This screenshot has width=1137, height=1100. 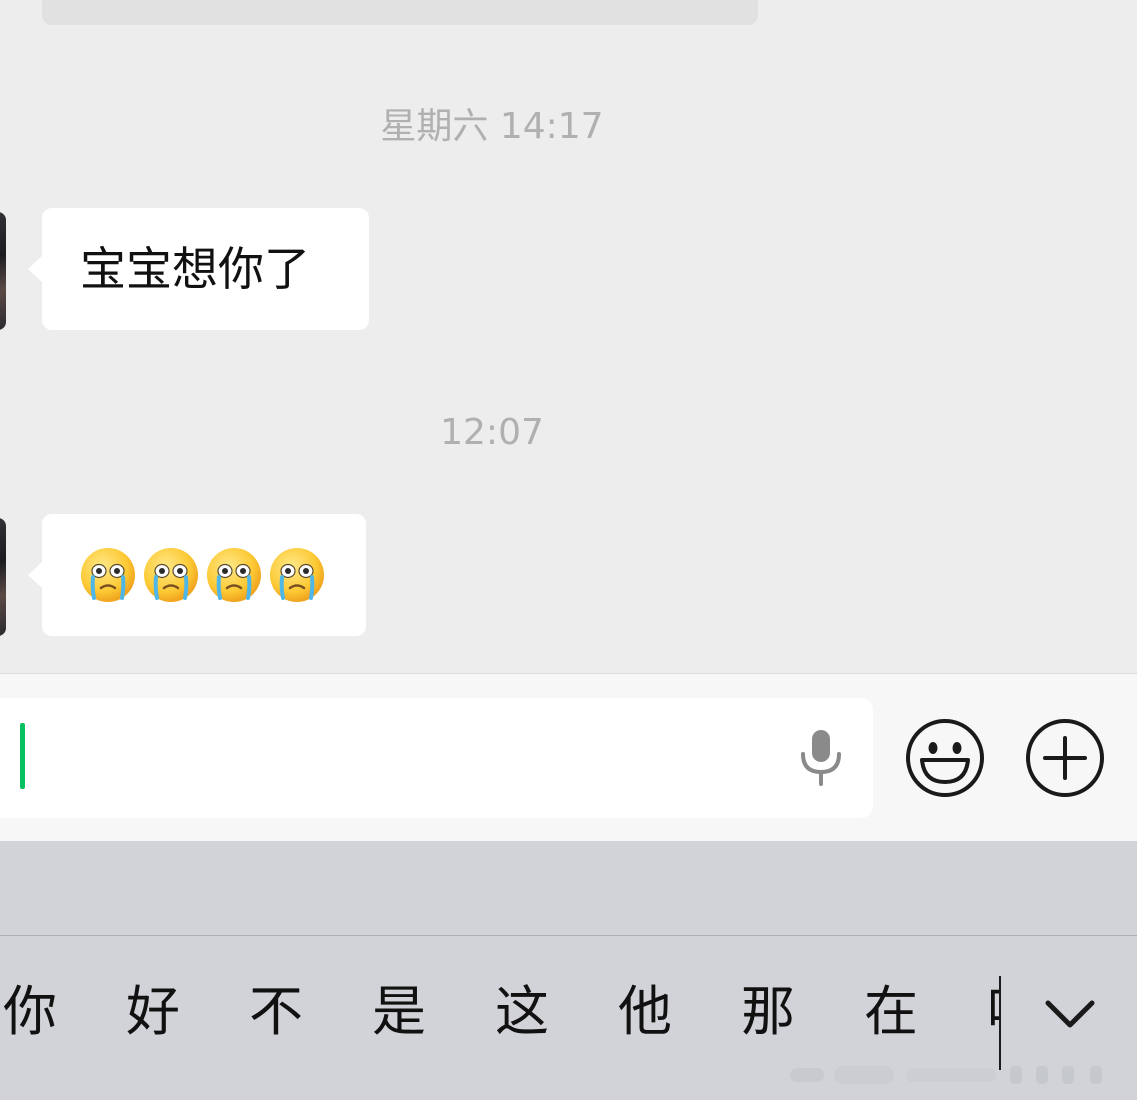 What do you see at coordinates (945, 758) in the screenshot?
I see `emoji-icon` at bounding box center [945, 758].